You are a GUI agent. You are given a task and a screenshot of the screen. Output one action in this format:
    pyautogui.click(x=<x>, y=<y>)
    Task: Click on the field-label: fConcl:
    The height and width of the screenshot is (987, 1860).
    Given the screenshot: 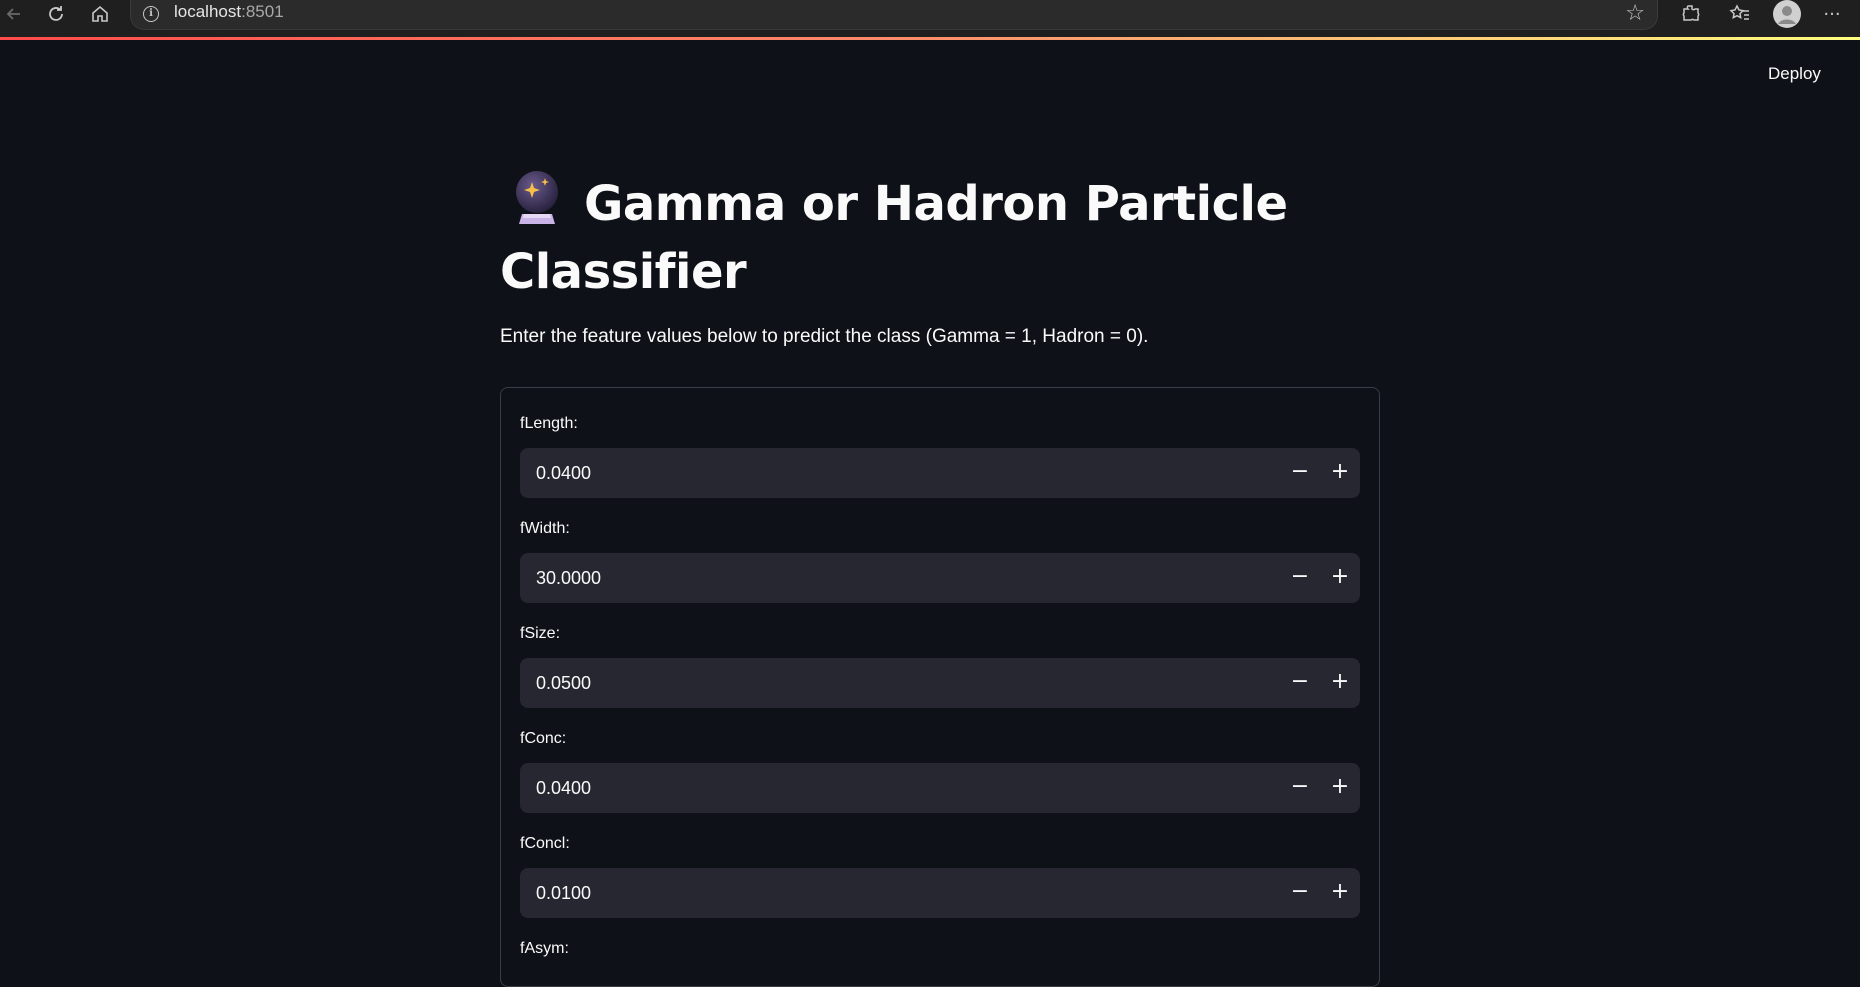 What is the action you would take?
    pyautogui.click(x=545, y=843)
    